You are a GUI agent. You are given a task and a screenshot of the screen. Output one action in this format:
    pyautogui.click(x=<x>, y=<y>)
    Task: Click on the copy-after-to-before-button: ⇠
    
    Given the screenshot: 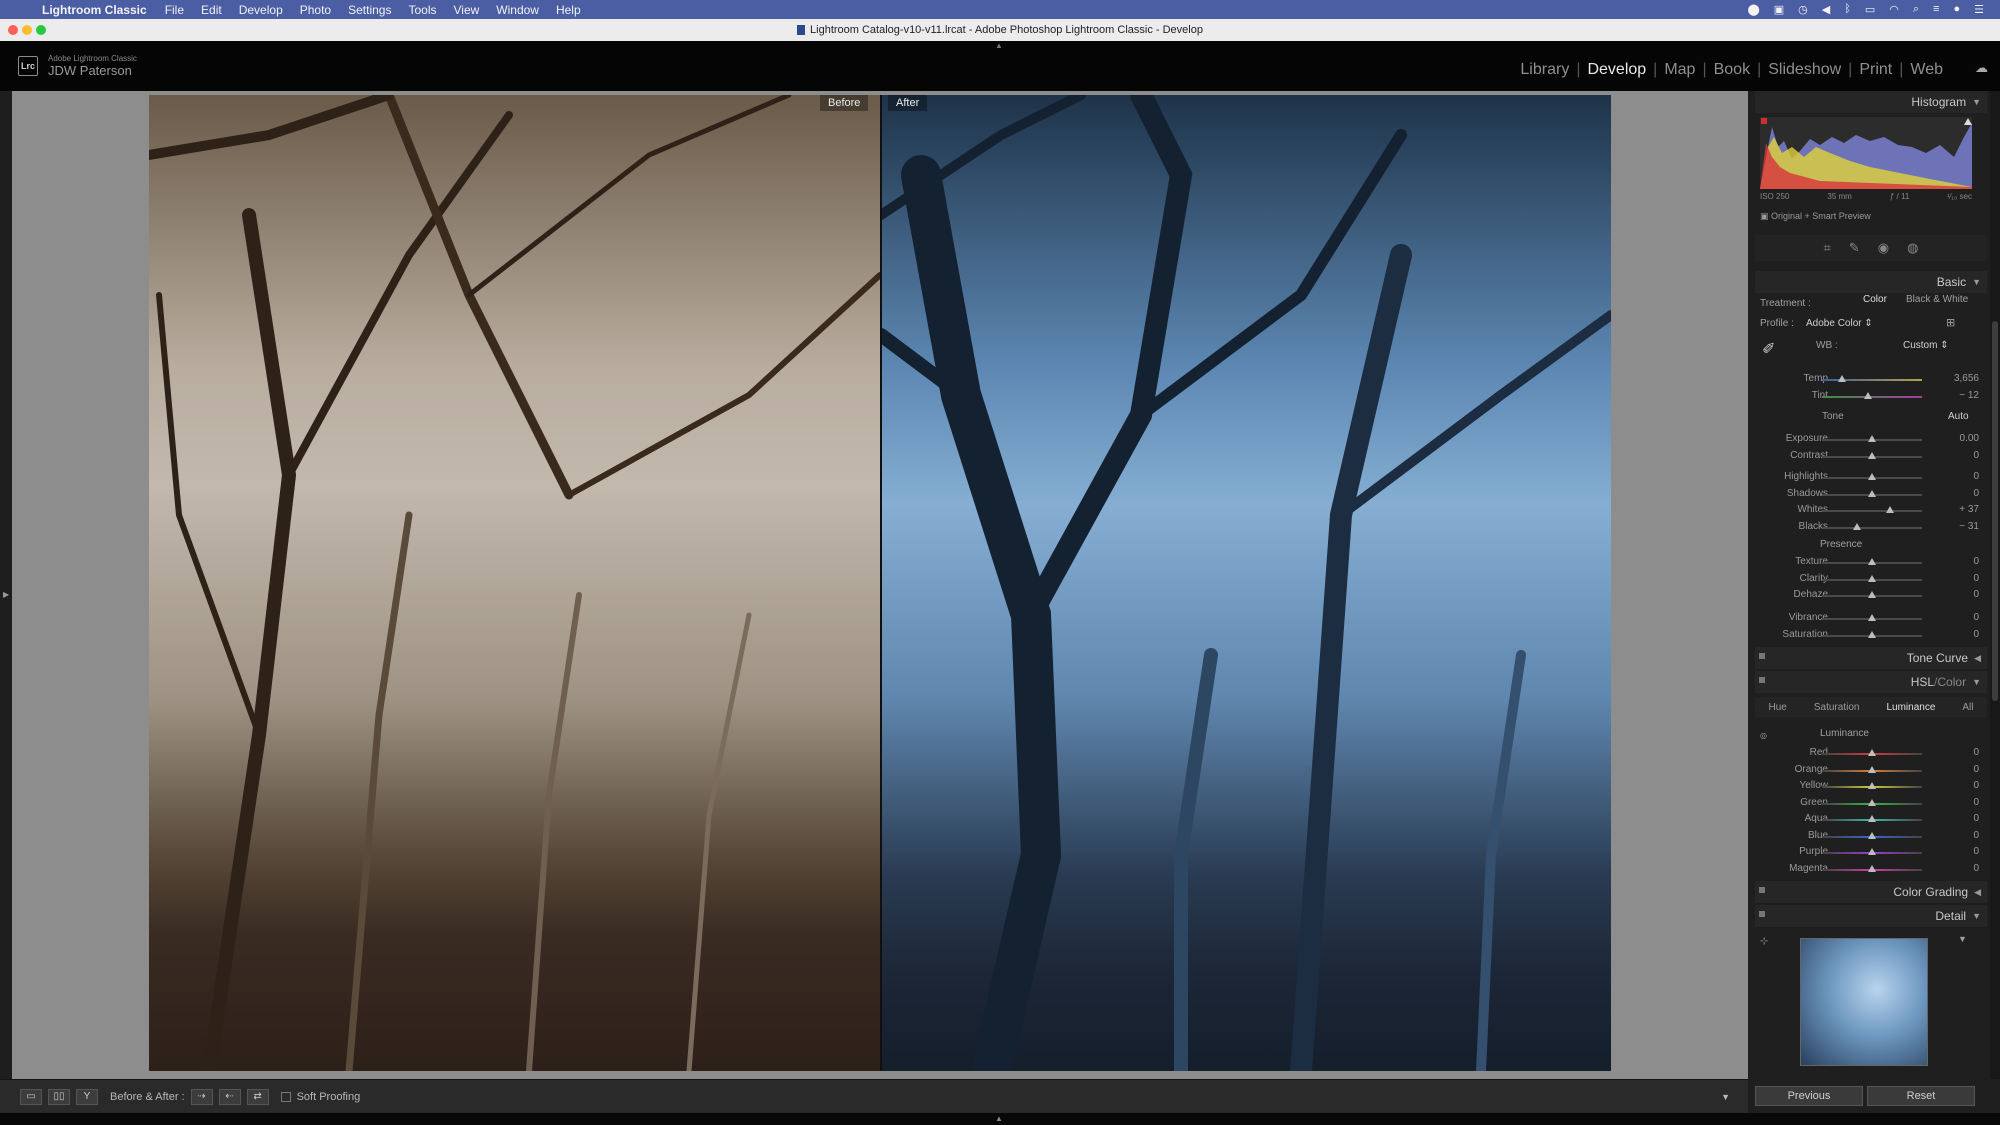 What is the action you would take?
    pyautogui.click(x=229, y=1096)
    